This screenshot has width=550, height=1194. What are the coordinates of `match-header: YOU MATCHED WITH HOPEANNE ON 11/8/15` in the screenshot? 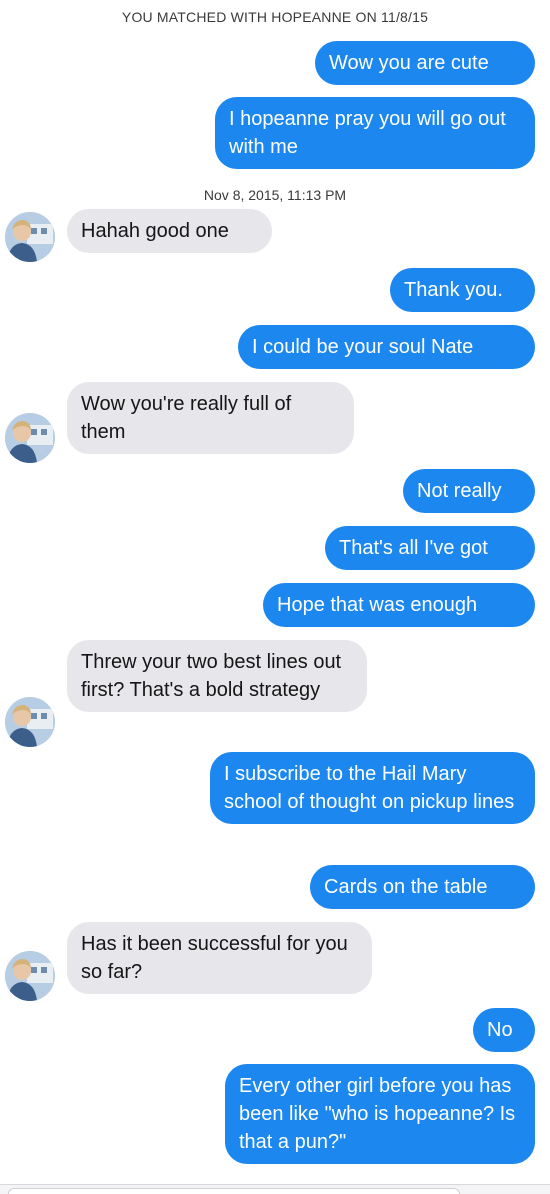 It's located at (275, 17).